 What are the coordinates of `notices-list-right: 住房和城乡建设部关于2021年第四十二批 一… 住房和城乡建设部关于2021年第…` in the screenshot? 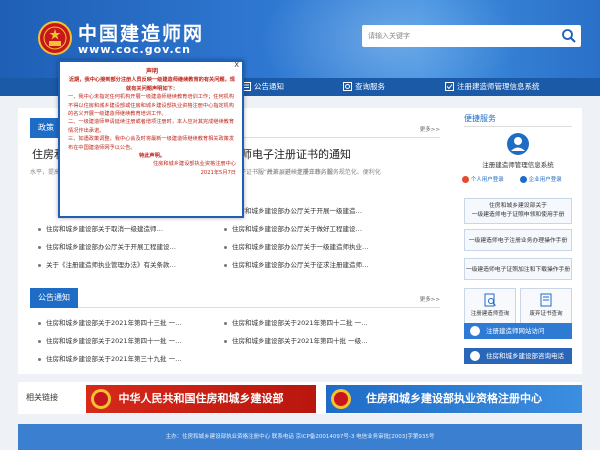 It's located at (314, 332).